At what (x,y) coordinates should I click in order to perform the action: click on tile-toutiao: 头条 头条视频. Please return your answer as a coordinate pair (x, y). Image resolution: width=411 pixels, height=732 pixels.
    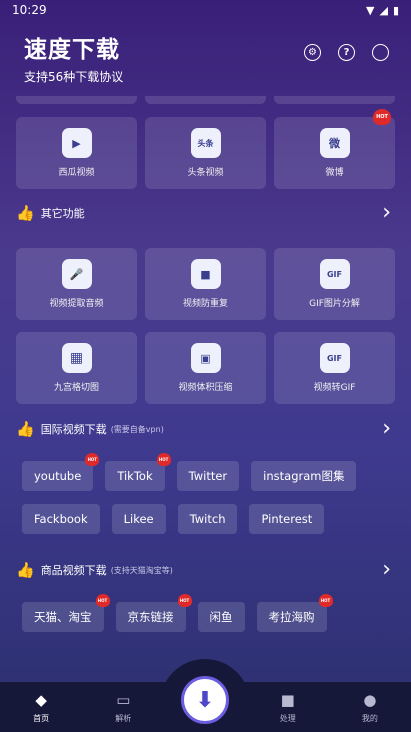
    Looking at the image, I should click on (205, 153).